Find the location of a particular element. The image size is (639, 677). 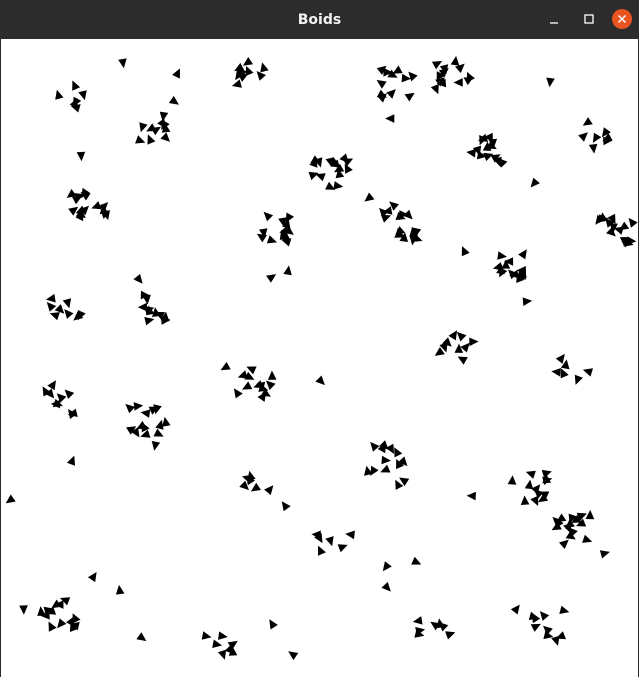

title-bar: Boids is located at coordinates (319, 19).